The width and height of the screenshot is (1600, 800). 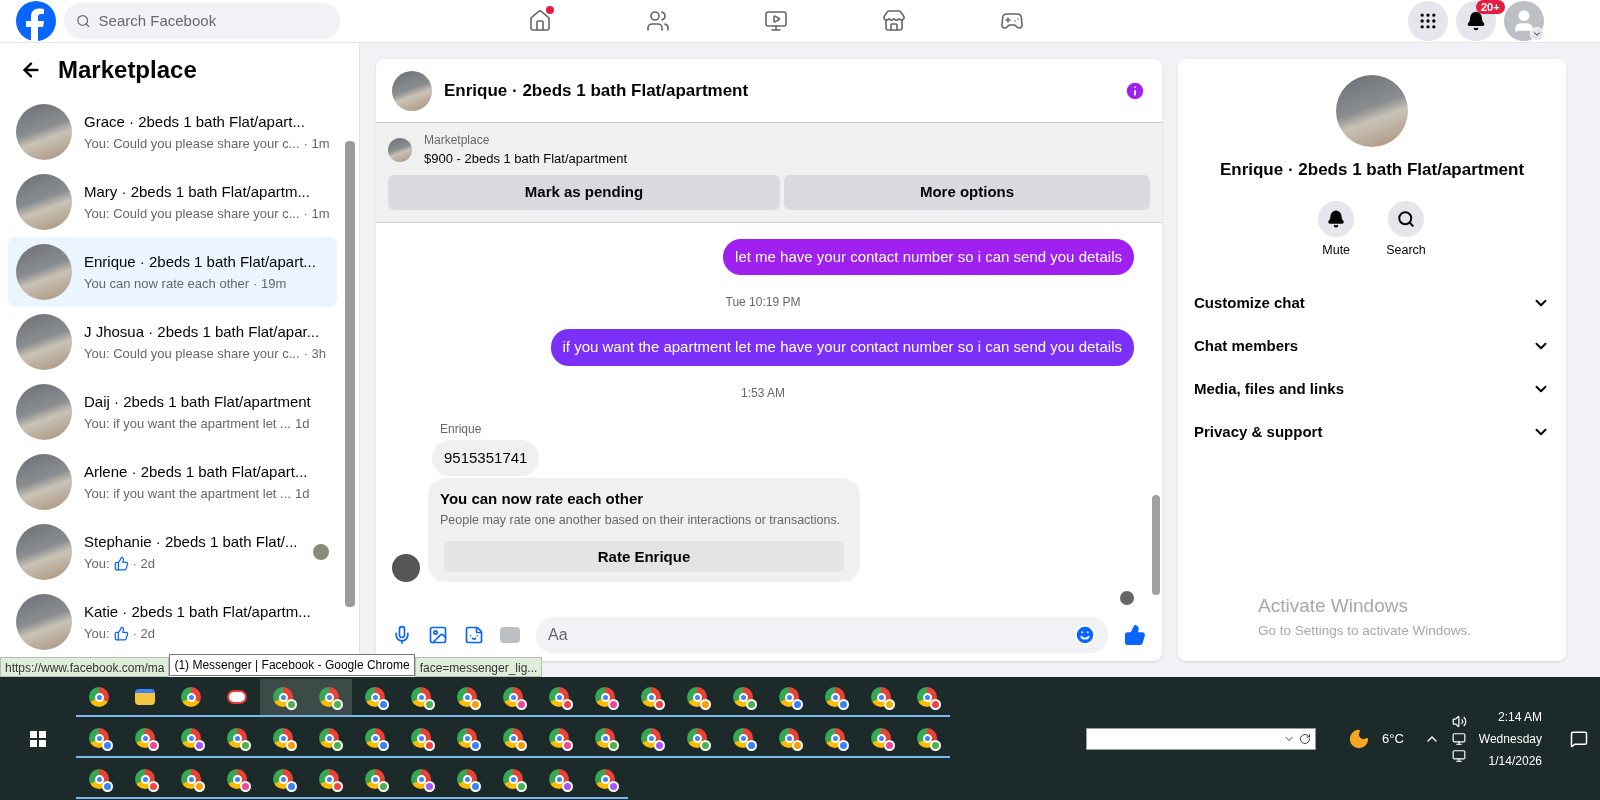 What do you see at coordinates (1372, 389) in the screenshot?
I see `details-section: Media, files and links` at bounding box center [1372, 389].